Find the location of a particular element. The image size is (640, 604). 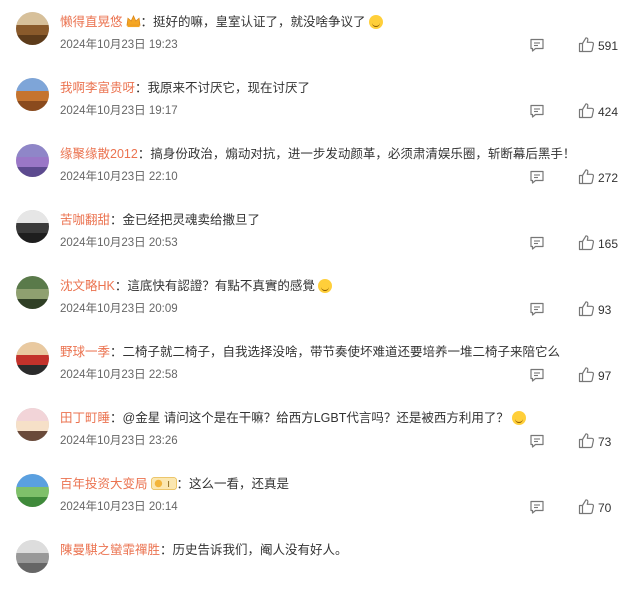

username-link: 田丁町睡 is located at coordinates (85, 418).